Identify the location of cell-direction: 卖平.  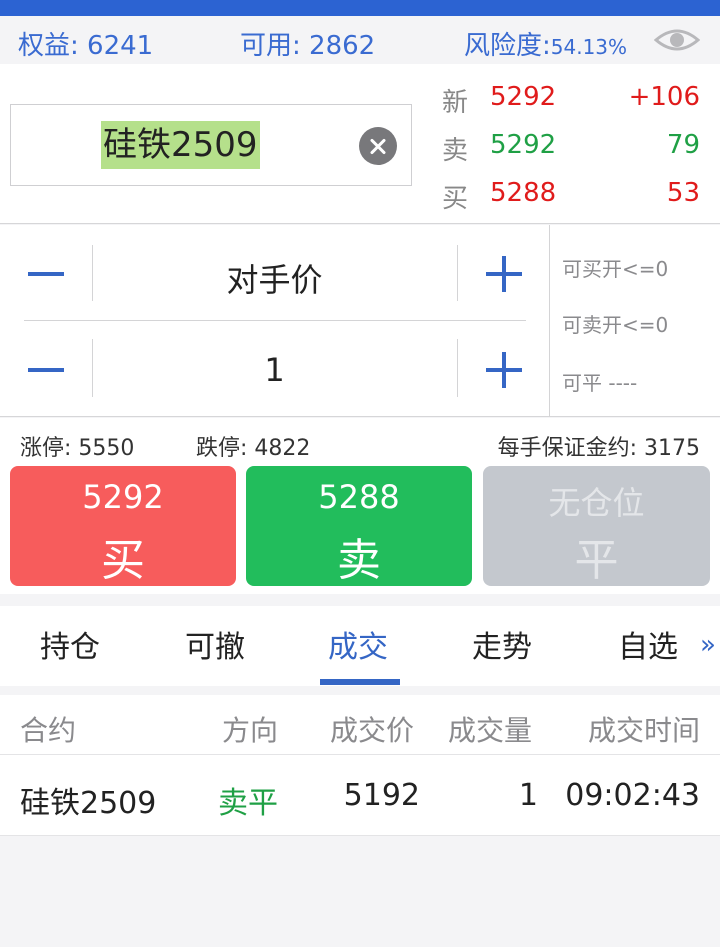
(248, 803).